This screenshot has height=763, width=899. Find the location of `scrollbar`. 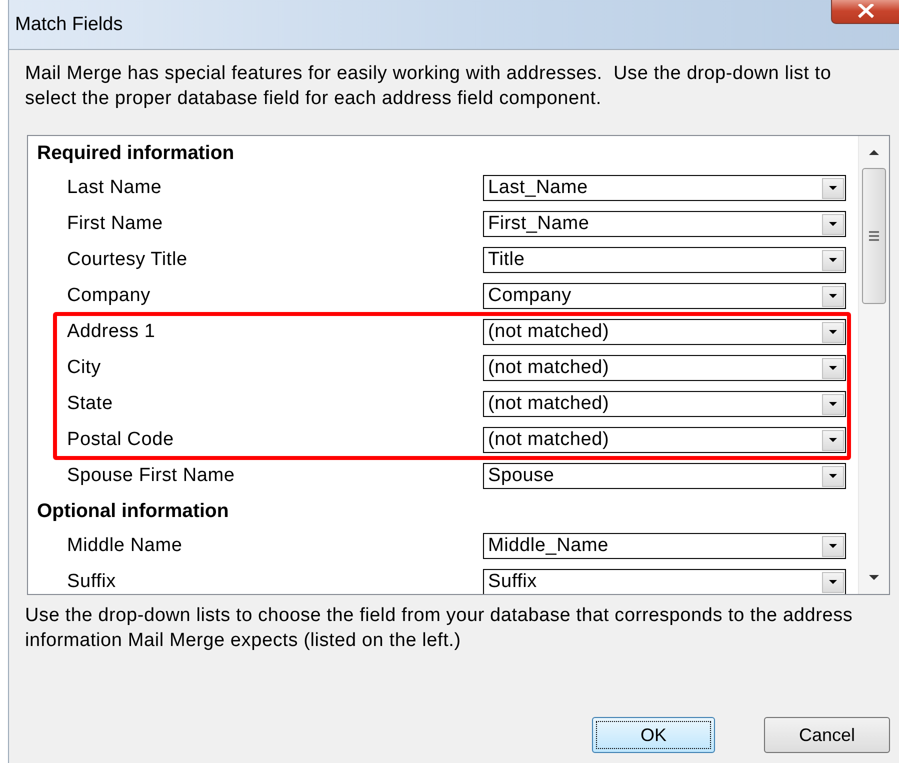

scrollbar is located at coordinates (873, 365).